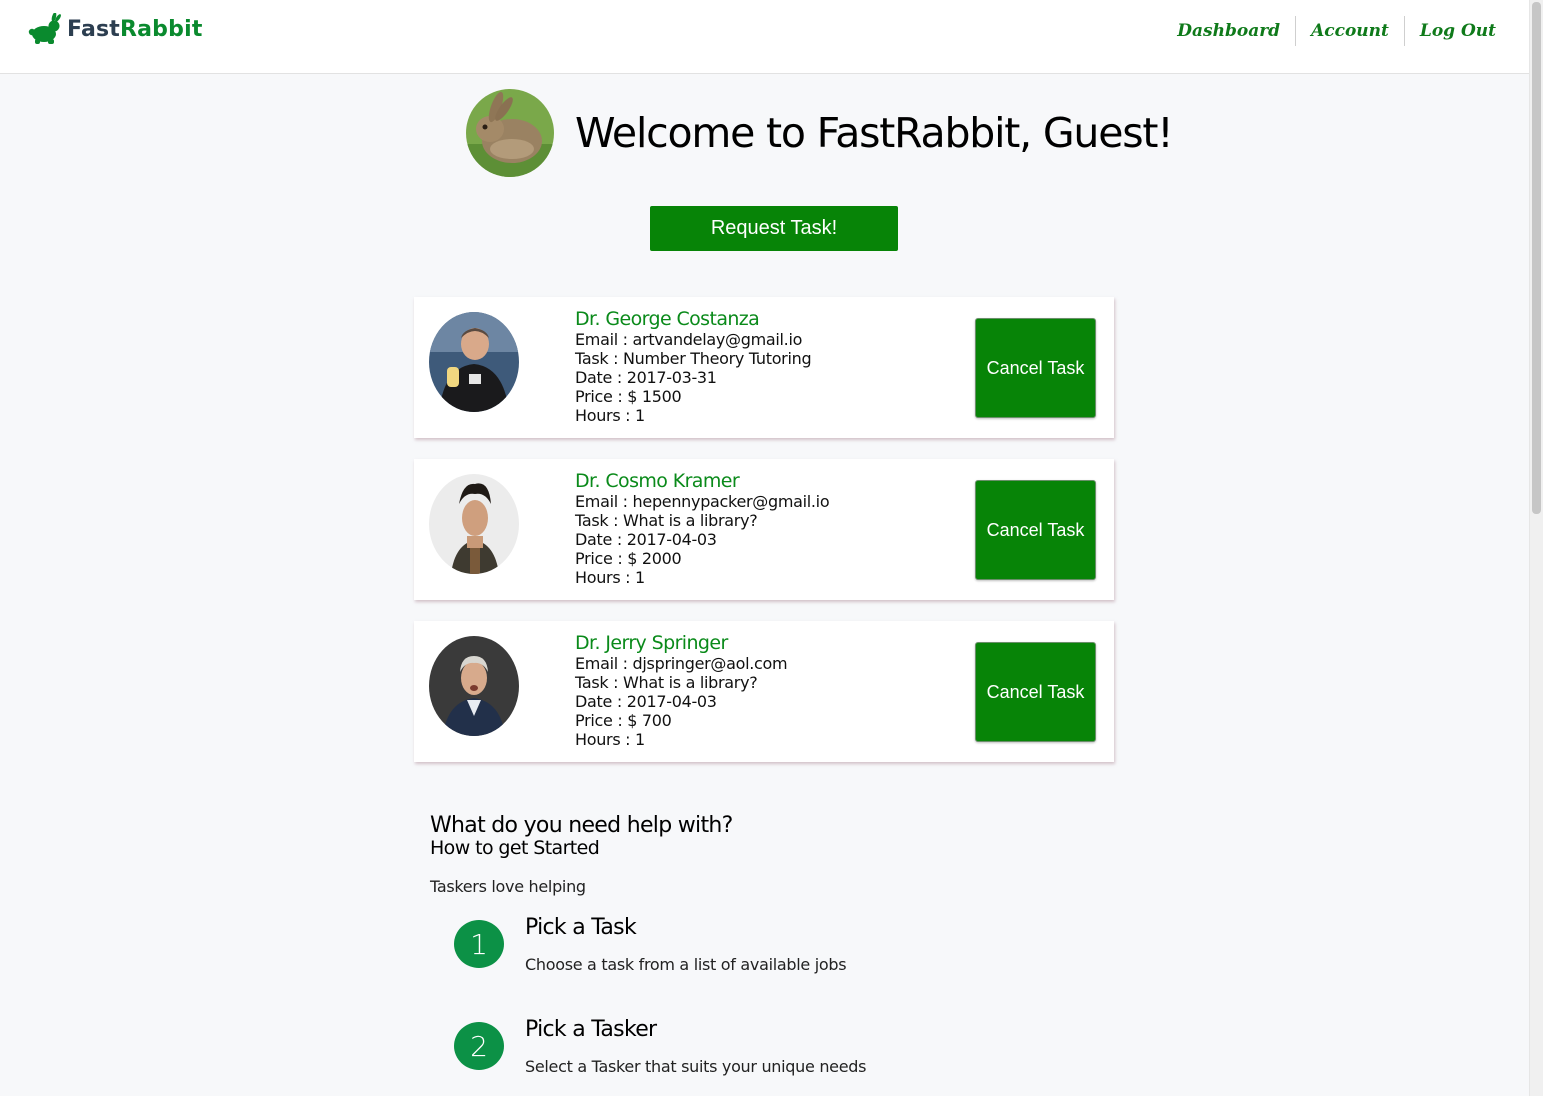  Describe the element at coordinates (479, 944) in the screenshot. I see `step-number-badge: 1` at that location.